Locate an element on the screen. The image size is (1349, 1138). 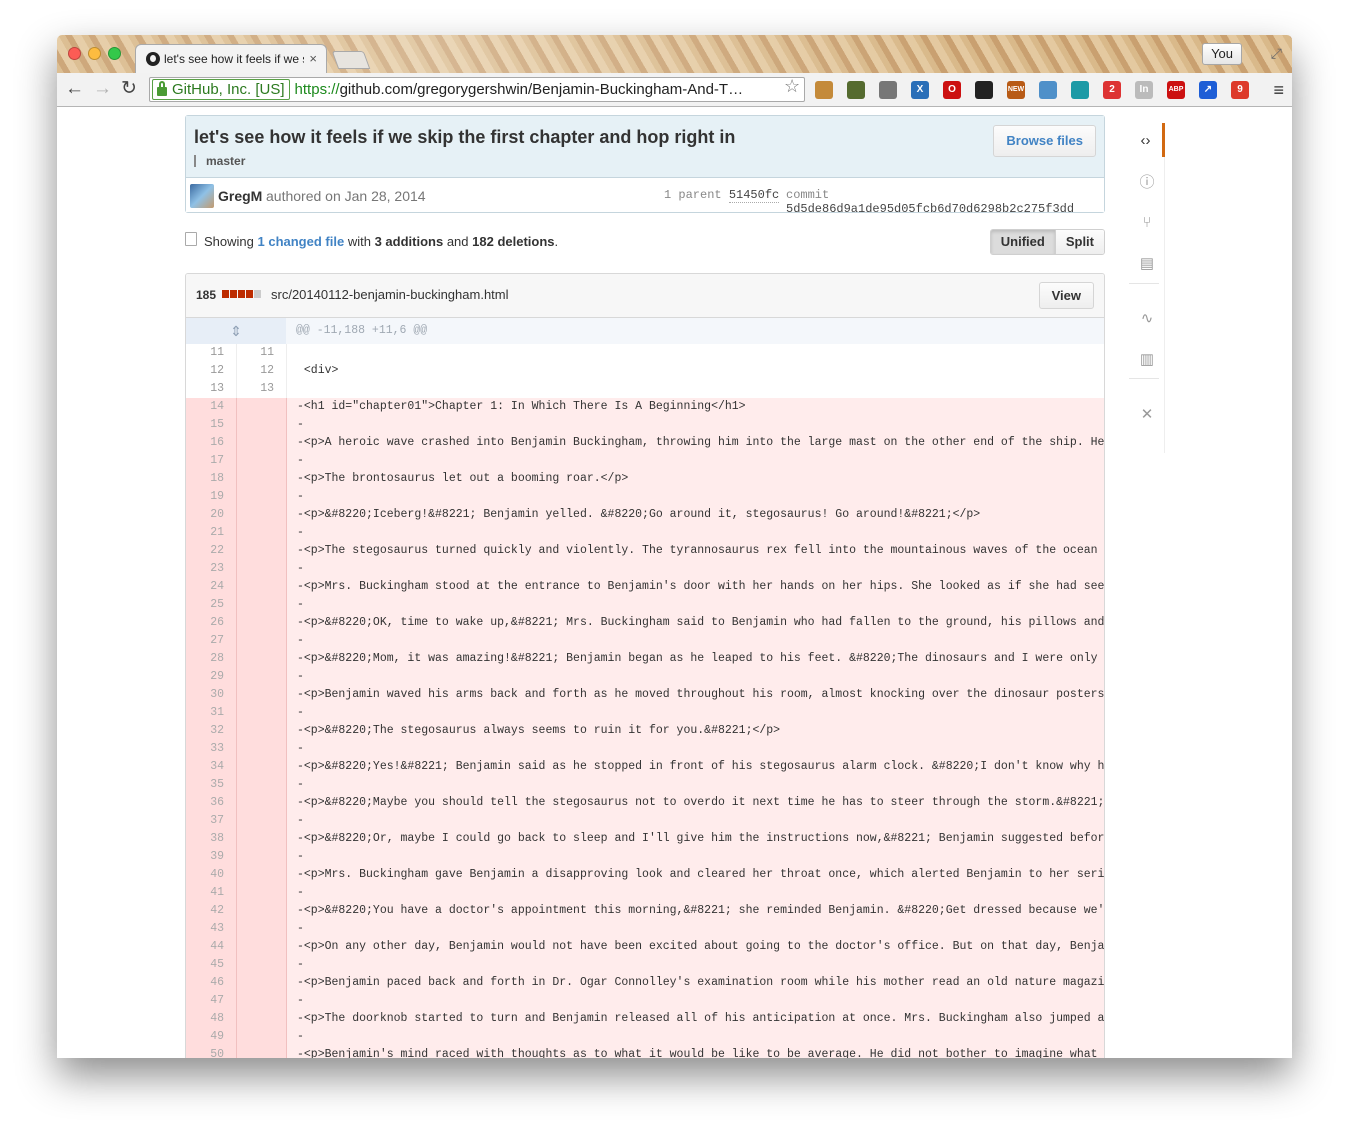
old-line-number: 15 is located at coordinates (211, 425).